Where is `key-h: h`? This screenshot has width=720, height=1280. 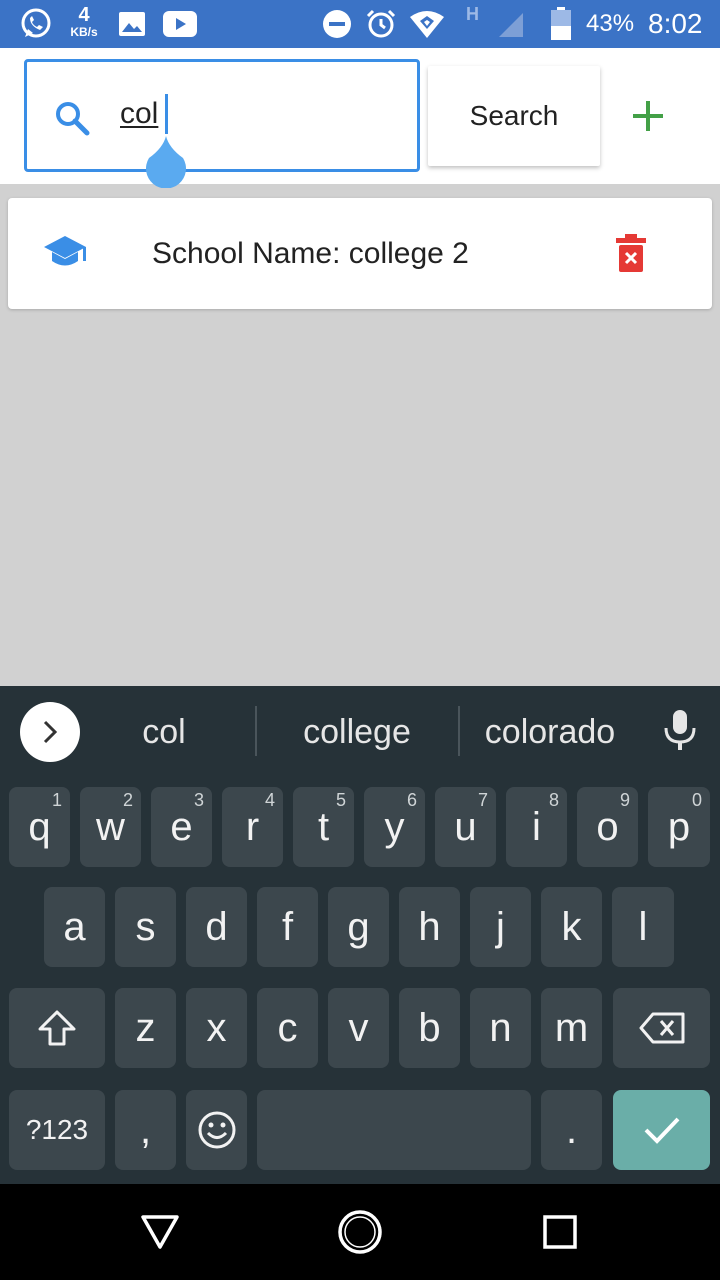
key-h: h is located at coordinates (429, 927).